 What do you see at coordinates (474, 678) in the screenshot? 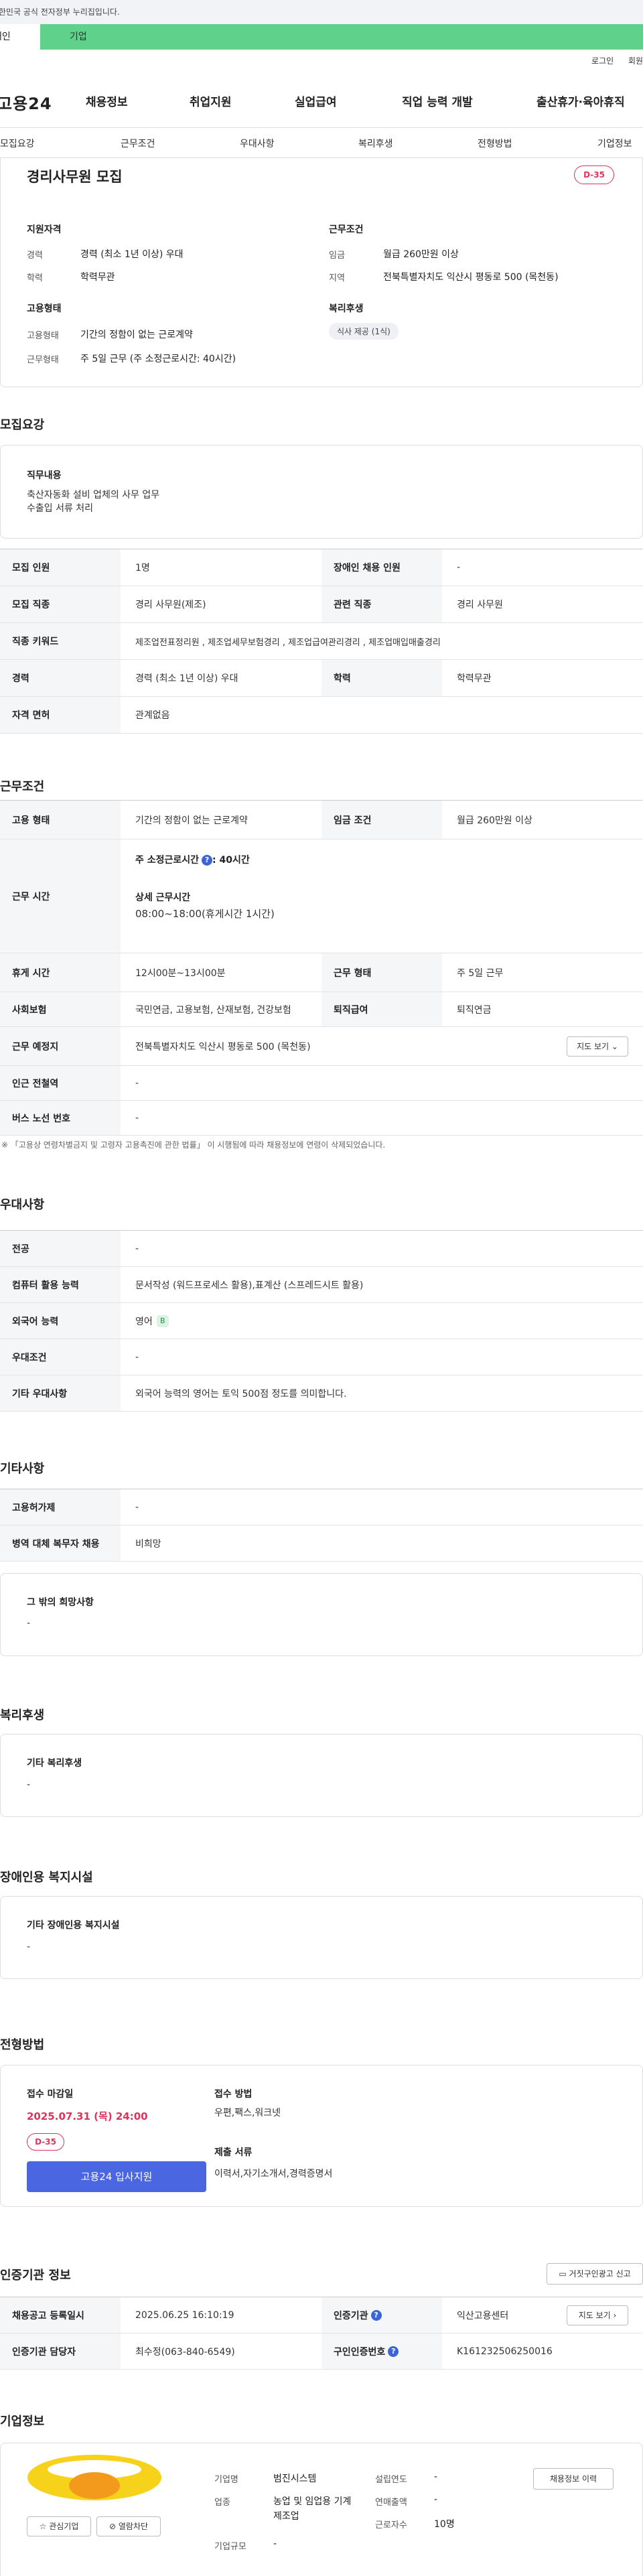
I see `cell-value: 학력무관` at bounding box center [474, 678].